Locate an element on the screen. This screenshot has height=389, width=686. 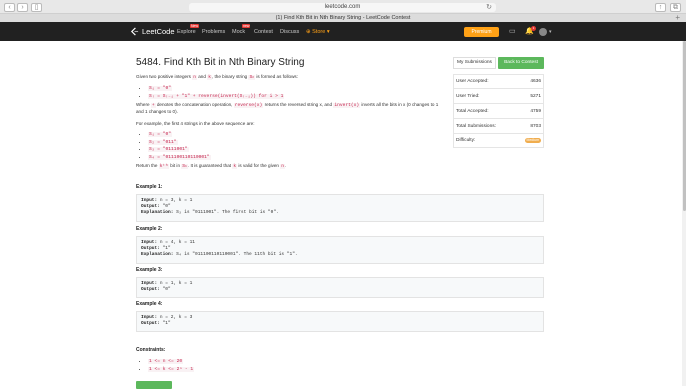
store-icon: ⊕ is located at coordinates (308, 32).